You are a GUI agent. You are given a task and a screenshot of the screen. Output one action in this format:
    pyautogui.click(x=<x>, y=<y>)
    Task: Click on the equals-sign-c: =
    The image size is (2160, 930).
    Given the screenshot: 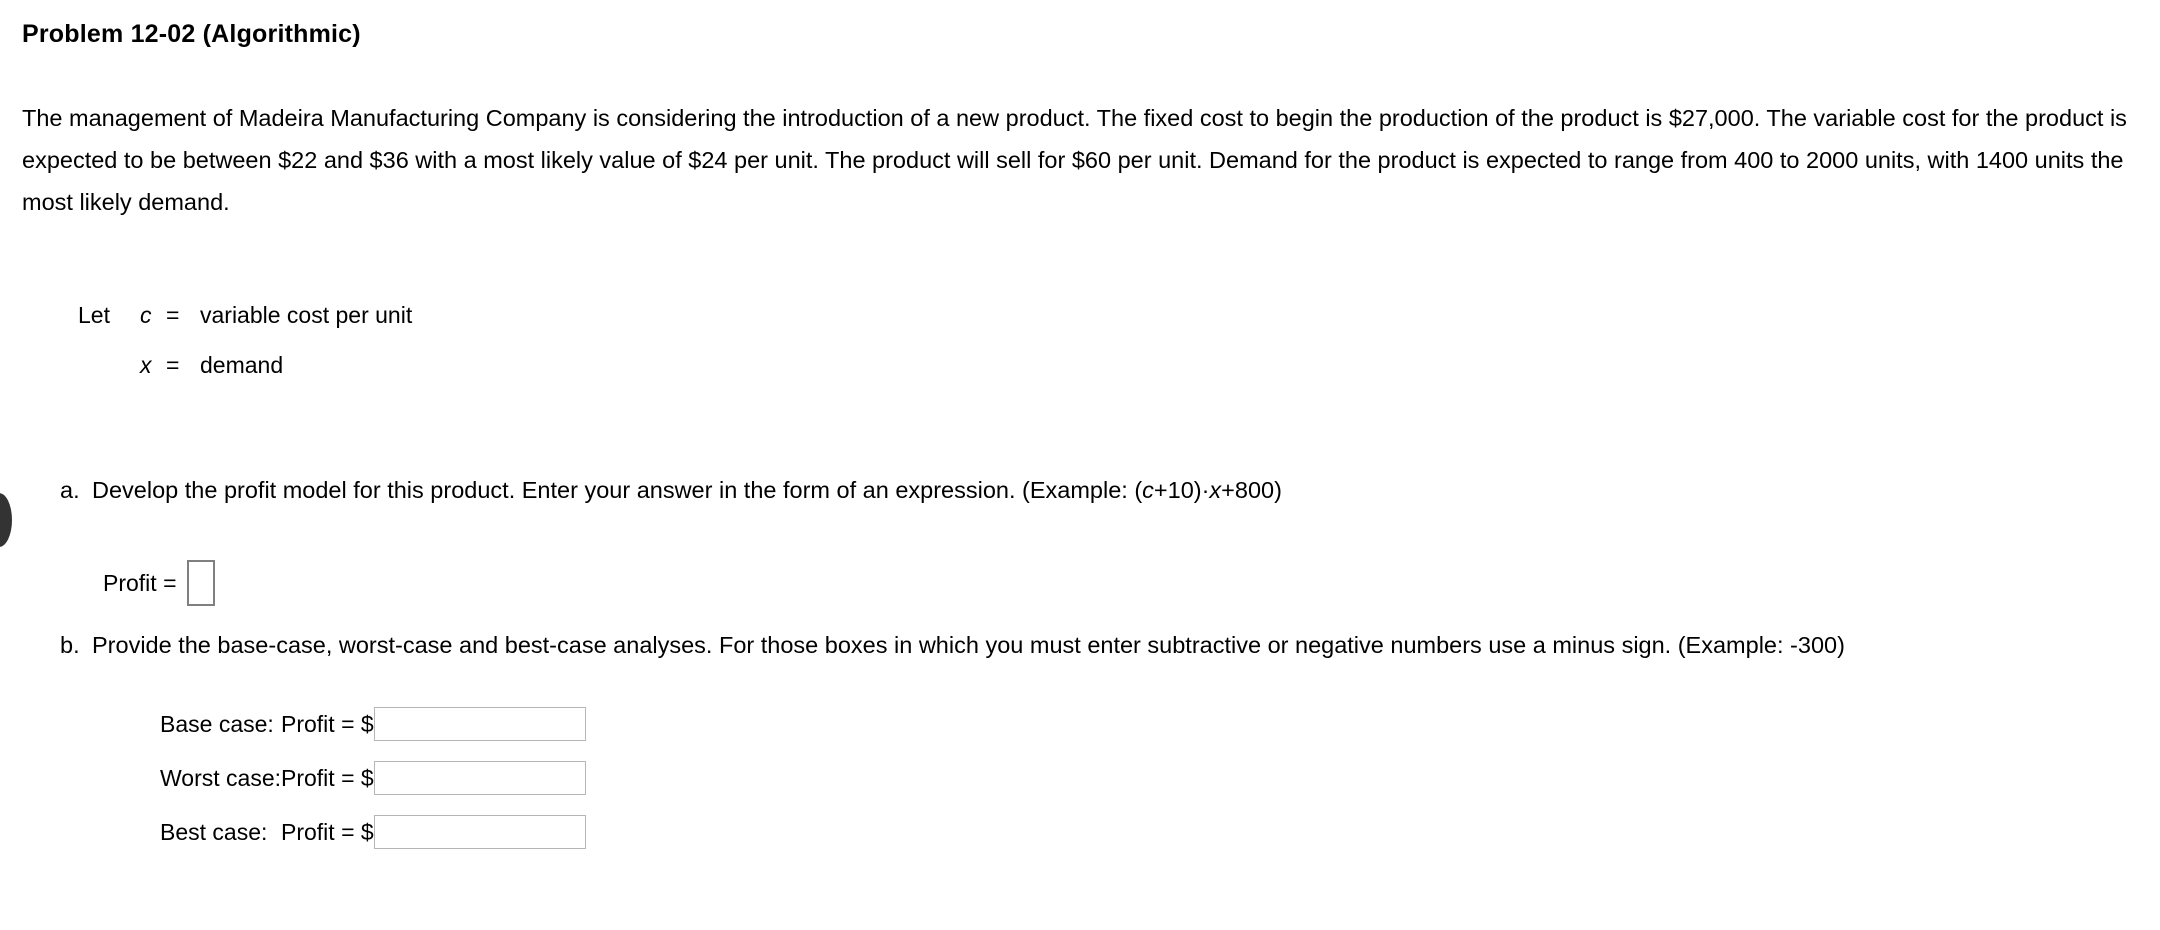 What is the action you would take?
    pyautogui.click(x=173, y=315)
    